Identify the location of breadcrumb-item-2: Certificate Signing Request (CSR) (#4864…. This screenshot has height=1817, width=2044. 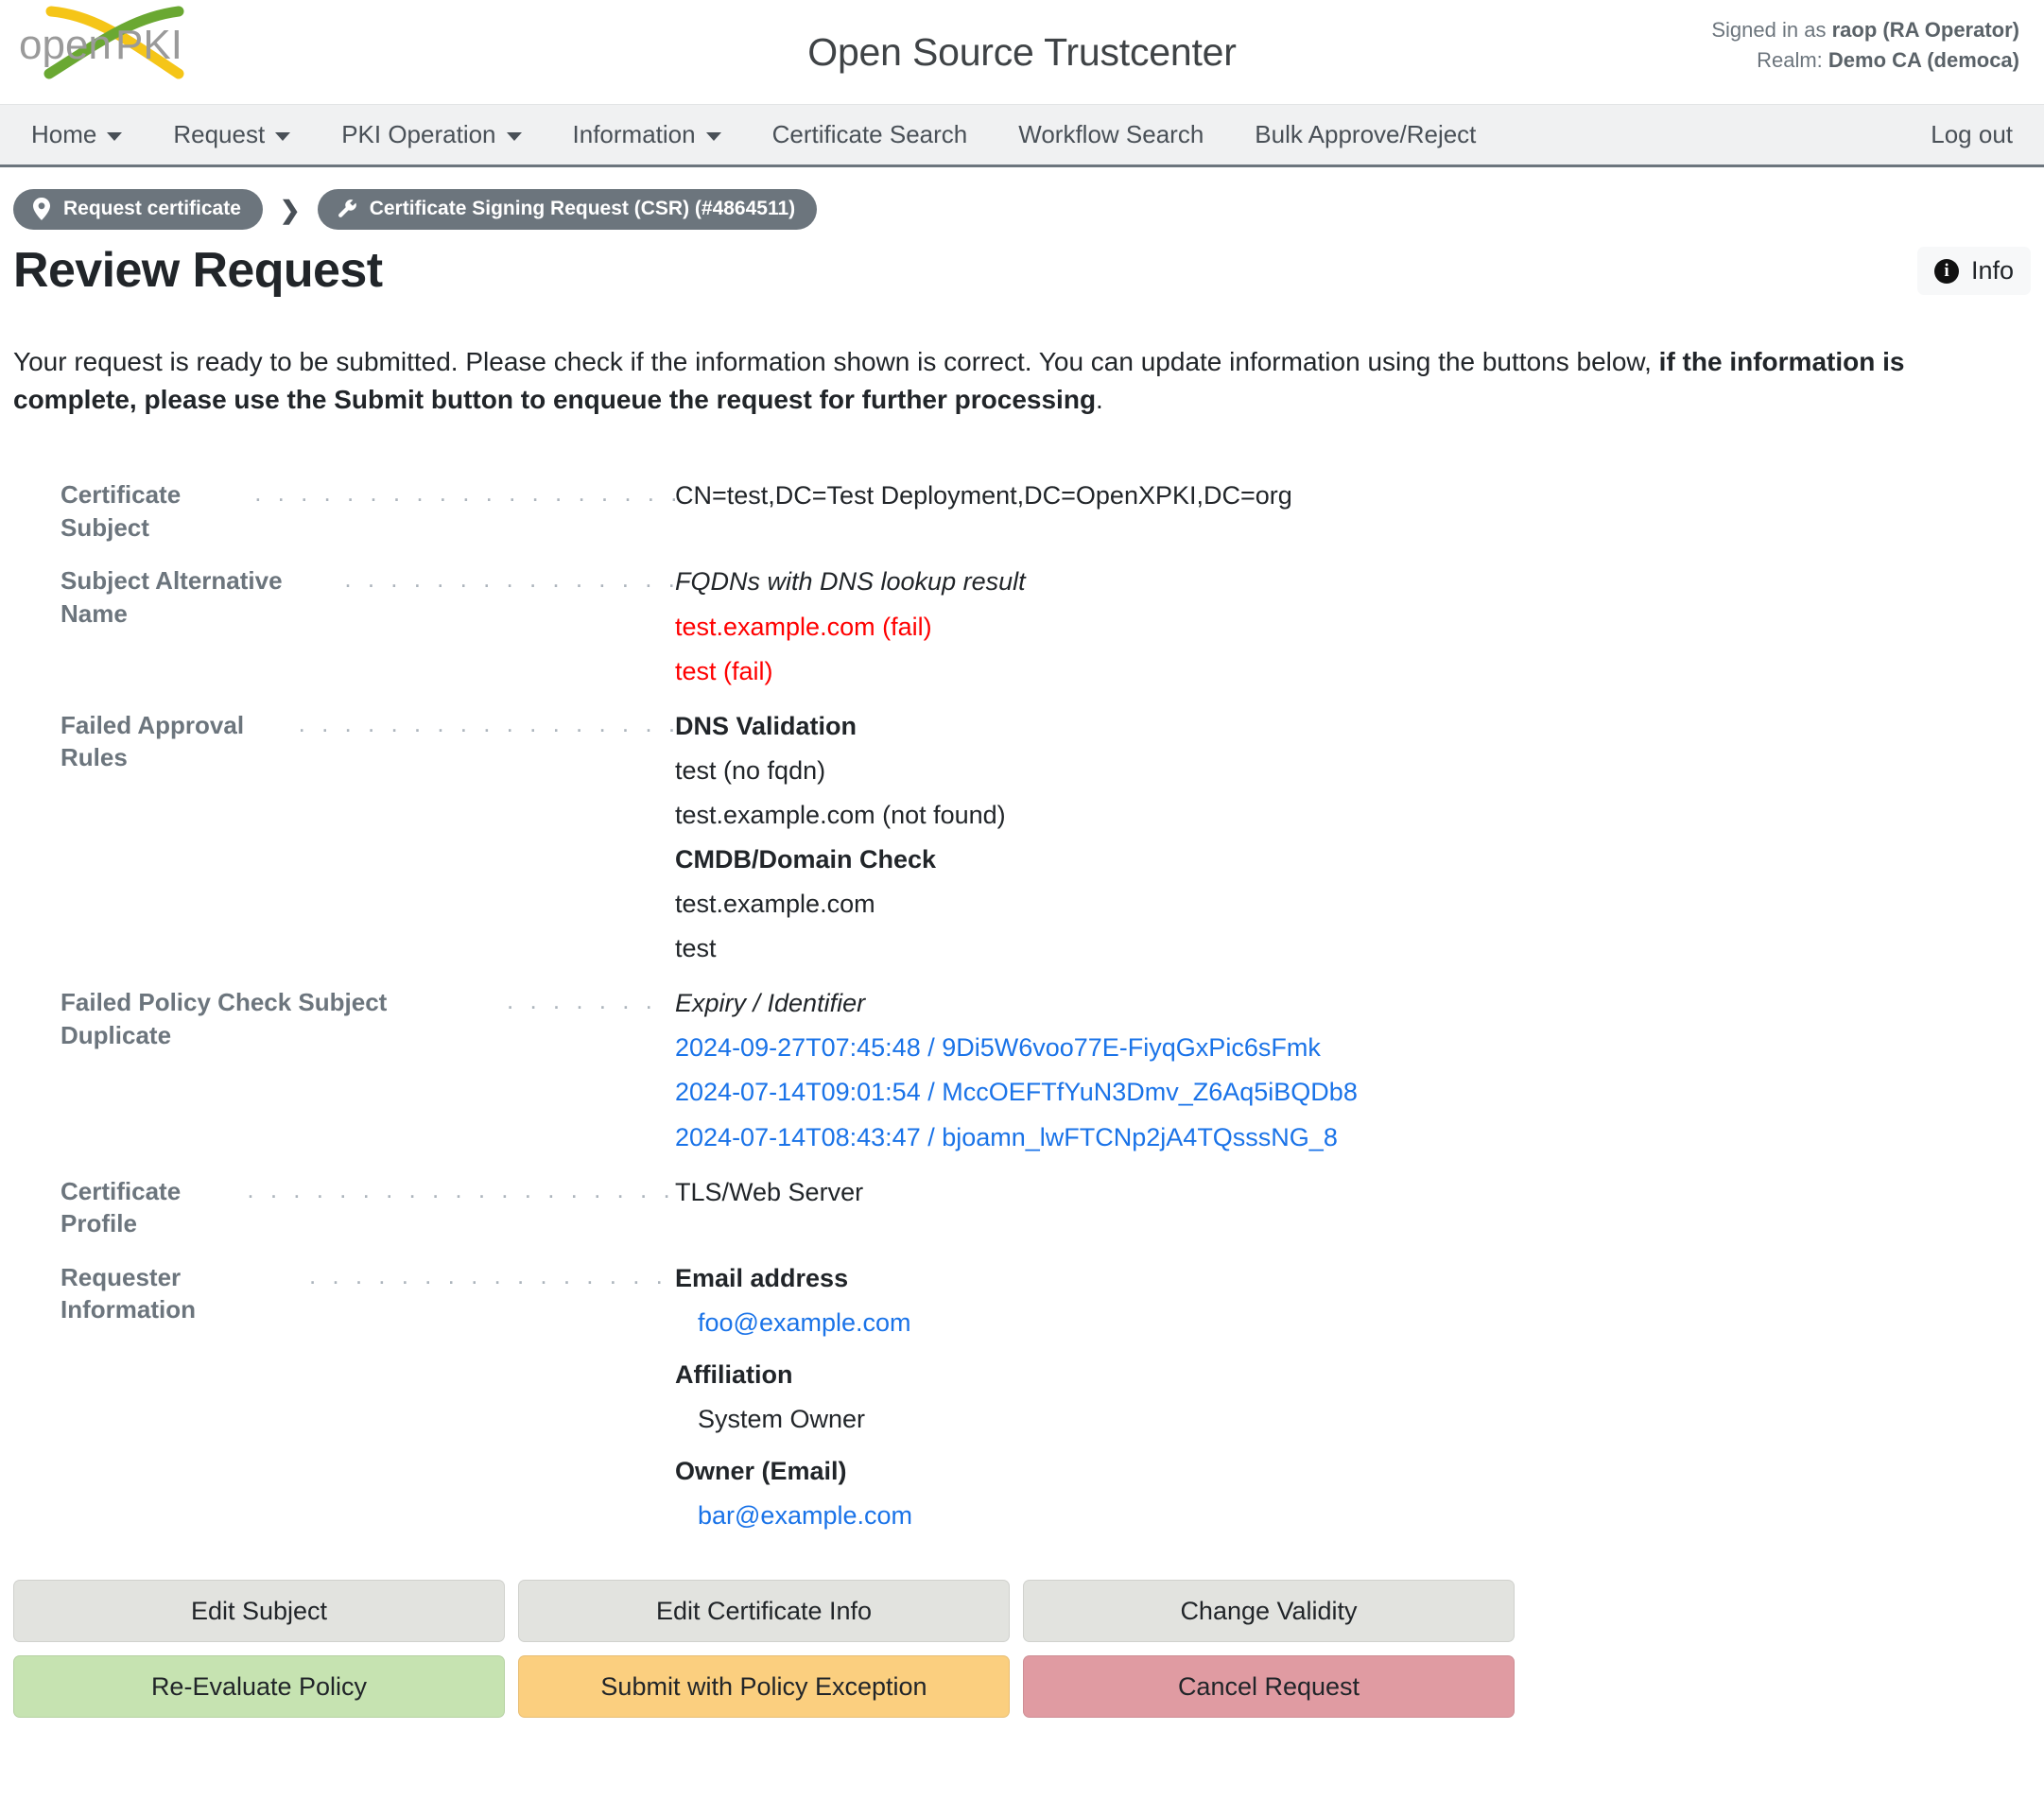
(567, 209).